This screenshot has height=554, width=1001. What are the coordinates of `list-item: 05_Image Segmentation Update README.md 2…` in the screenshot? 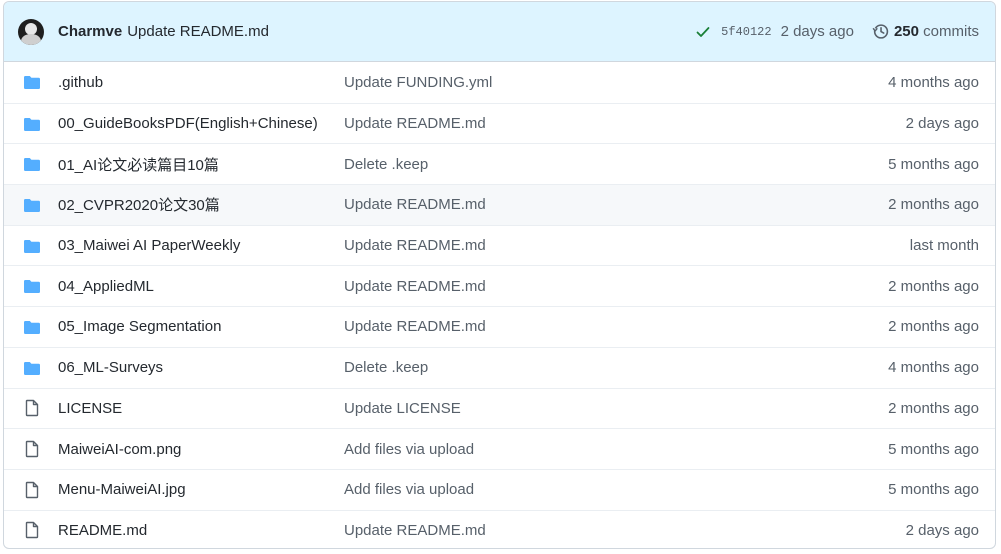 It's located at (499, 326).